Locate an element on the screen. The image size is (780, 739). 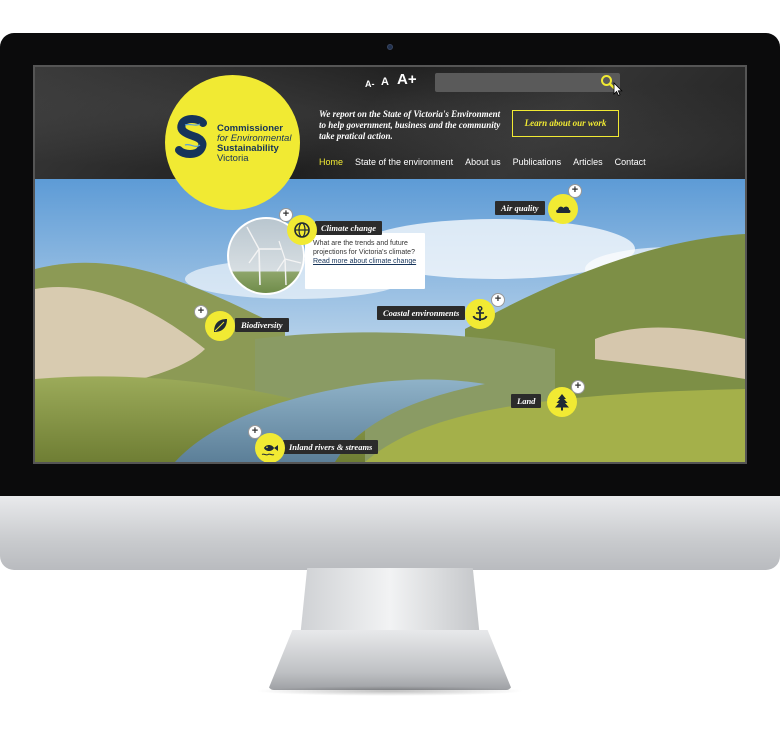
fish-icon is located at coordinates (269, 450).